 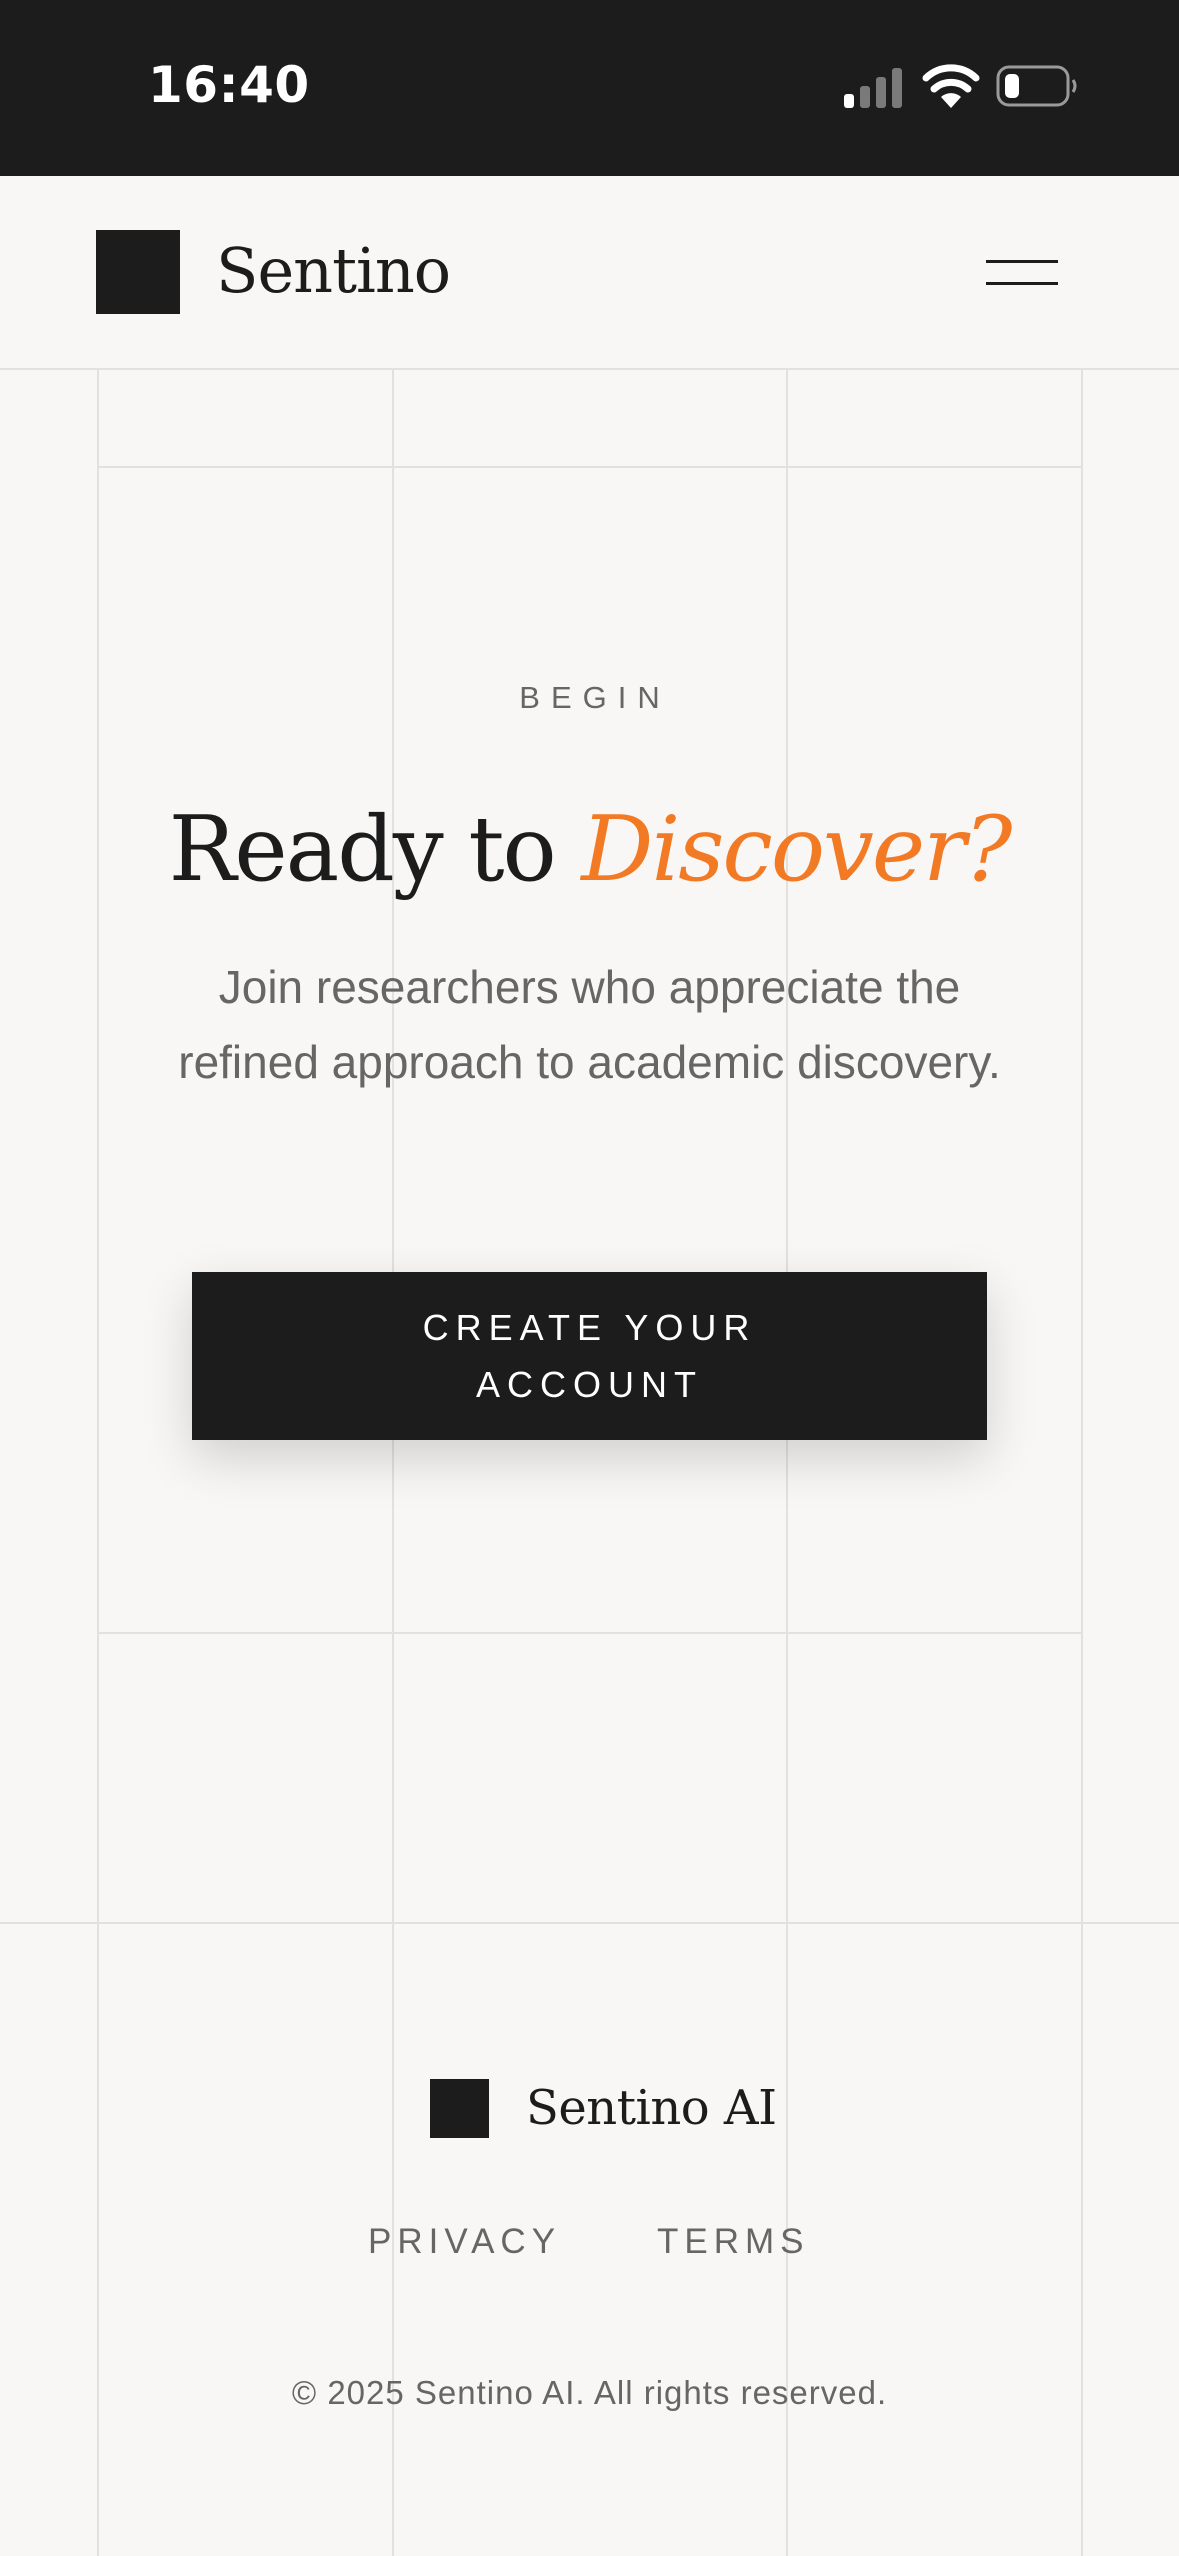 What do you see at coordinates (796, 849) in the screenshot?
I see `title-accent: Discover?` at bounding box center [796, 849].